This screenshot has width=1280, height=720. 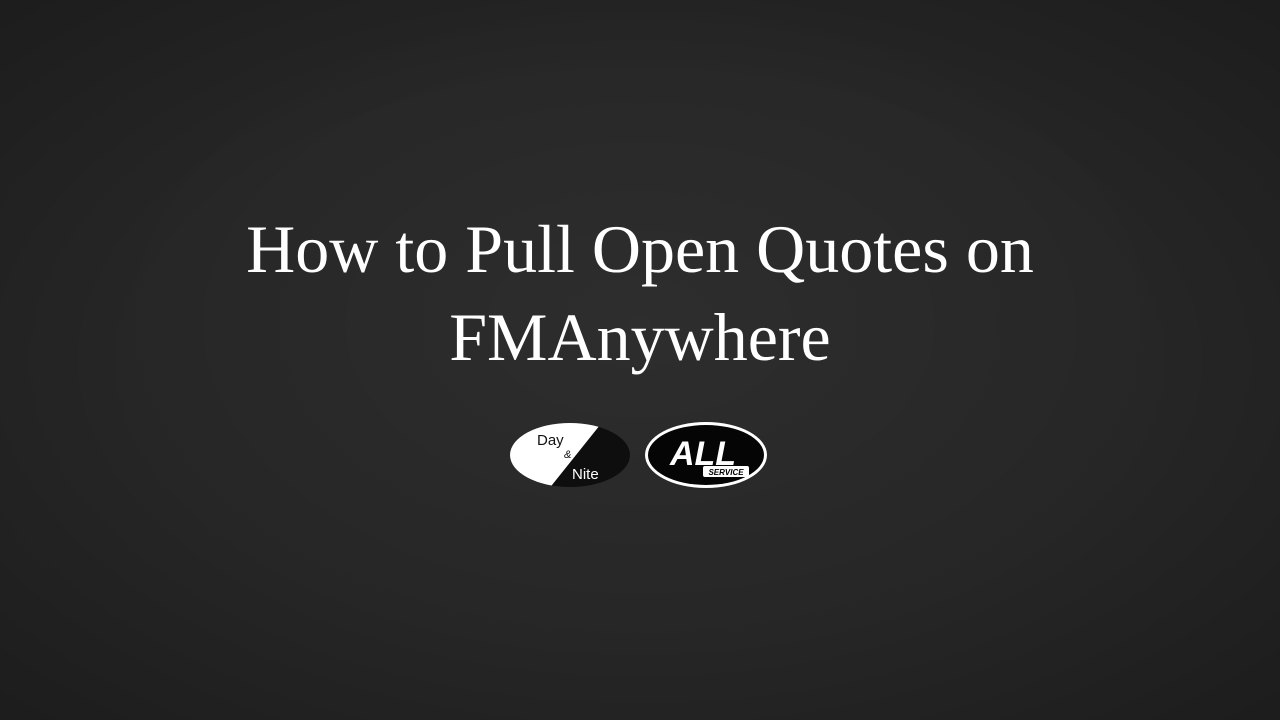 What do you see at coordinates (706, 455) in the screenshot?
I see `all-service-logo-icon: ALL SERVICE` at bounding box center [706, 455].